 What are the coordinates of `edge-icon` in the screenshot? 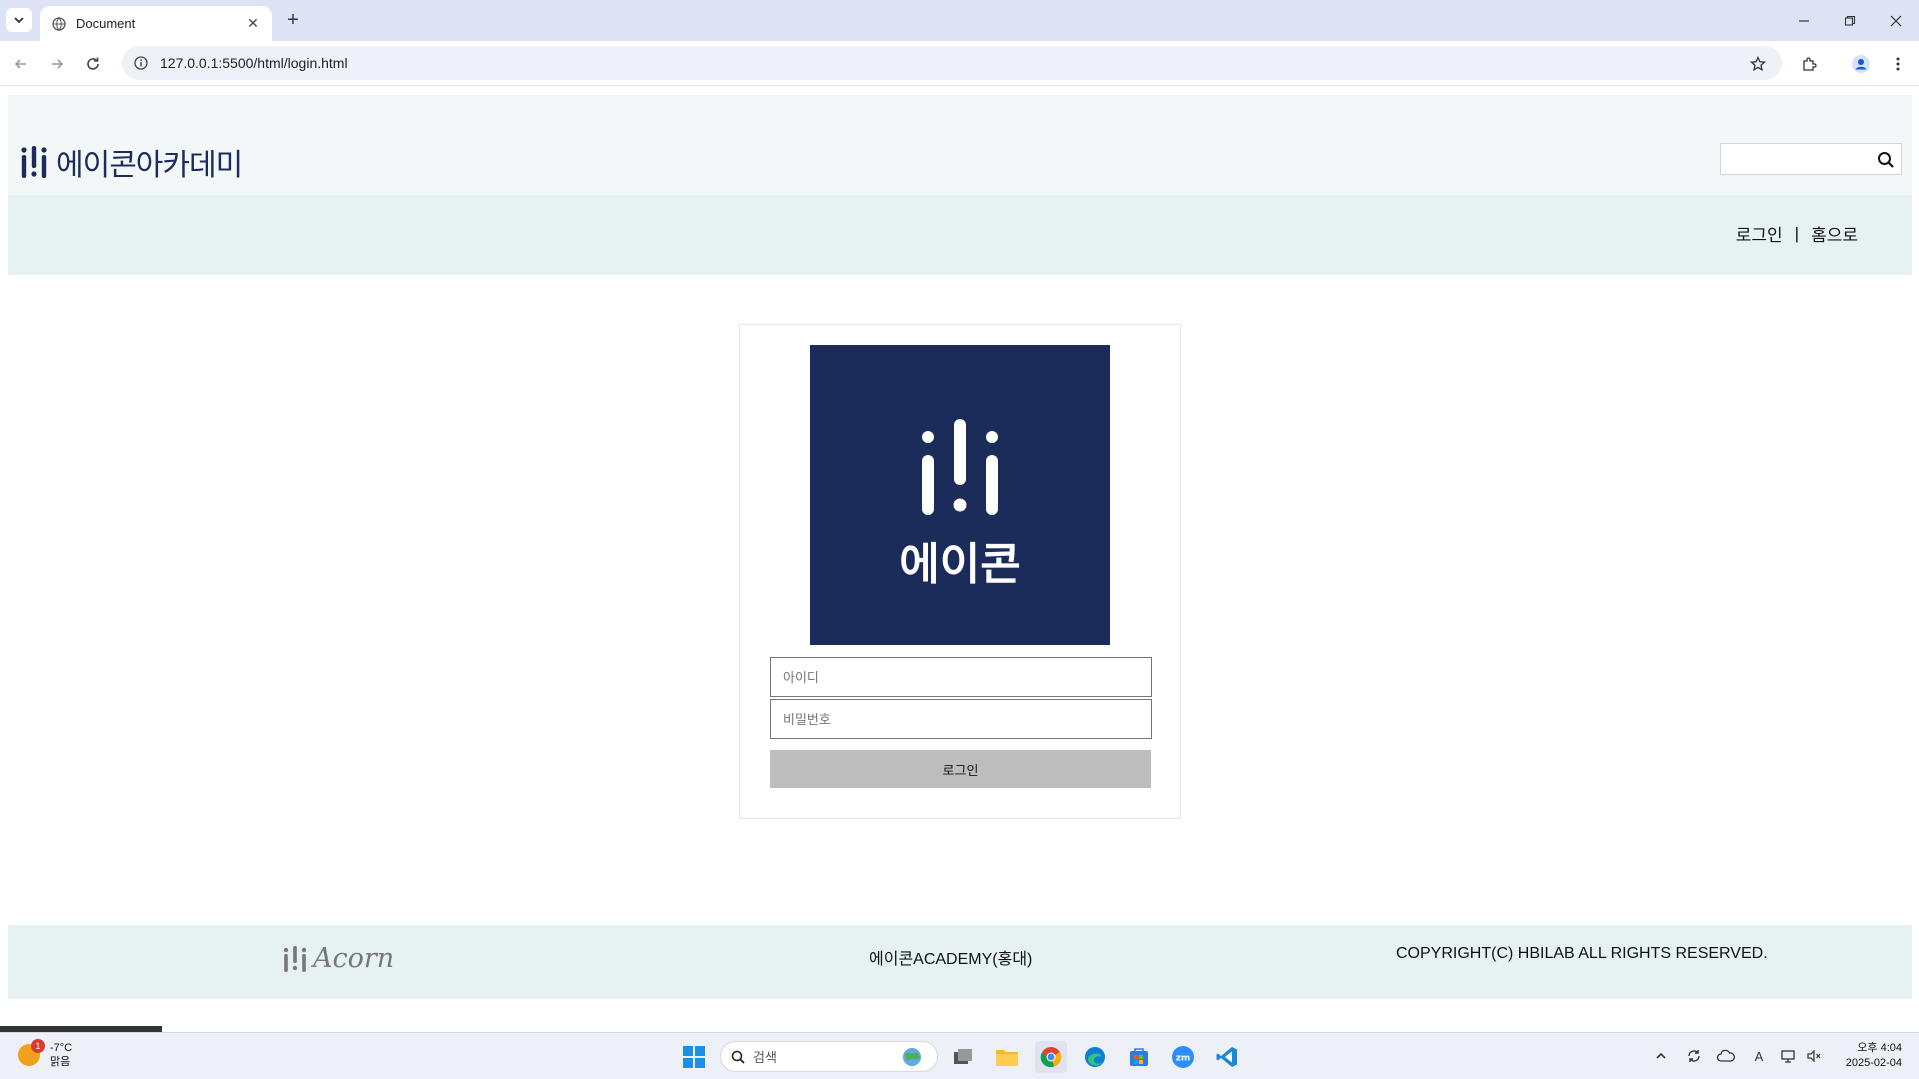 It's located at (1095, 1057).